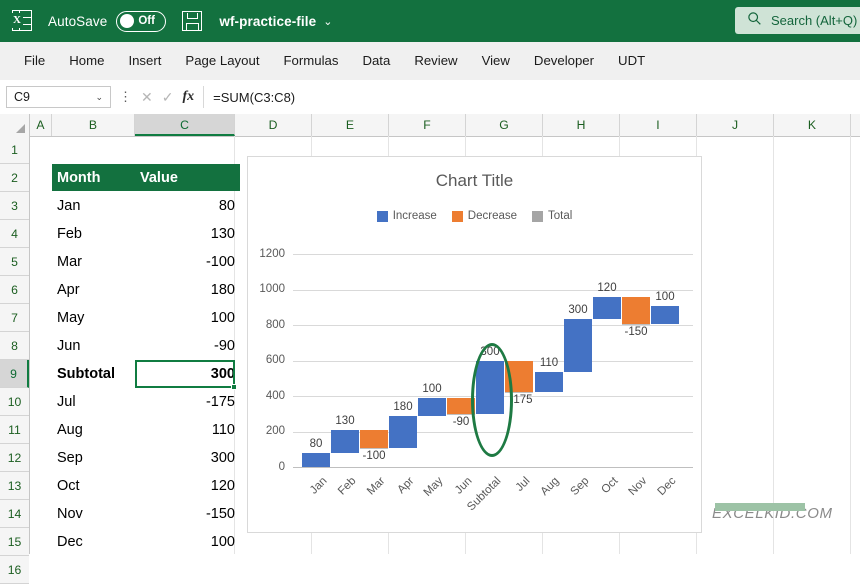  What do you see at coordinates (96, 541) in the screenshot?
I see `cell-B15: Dec` at bounding box center [96, 541].